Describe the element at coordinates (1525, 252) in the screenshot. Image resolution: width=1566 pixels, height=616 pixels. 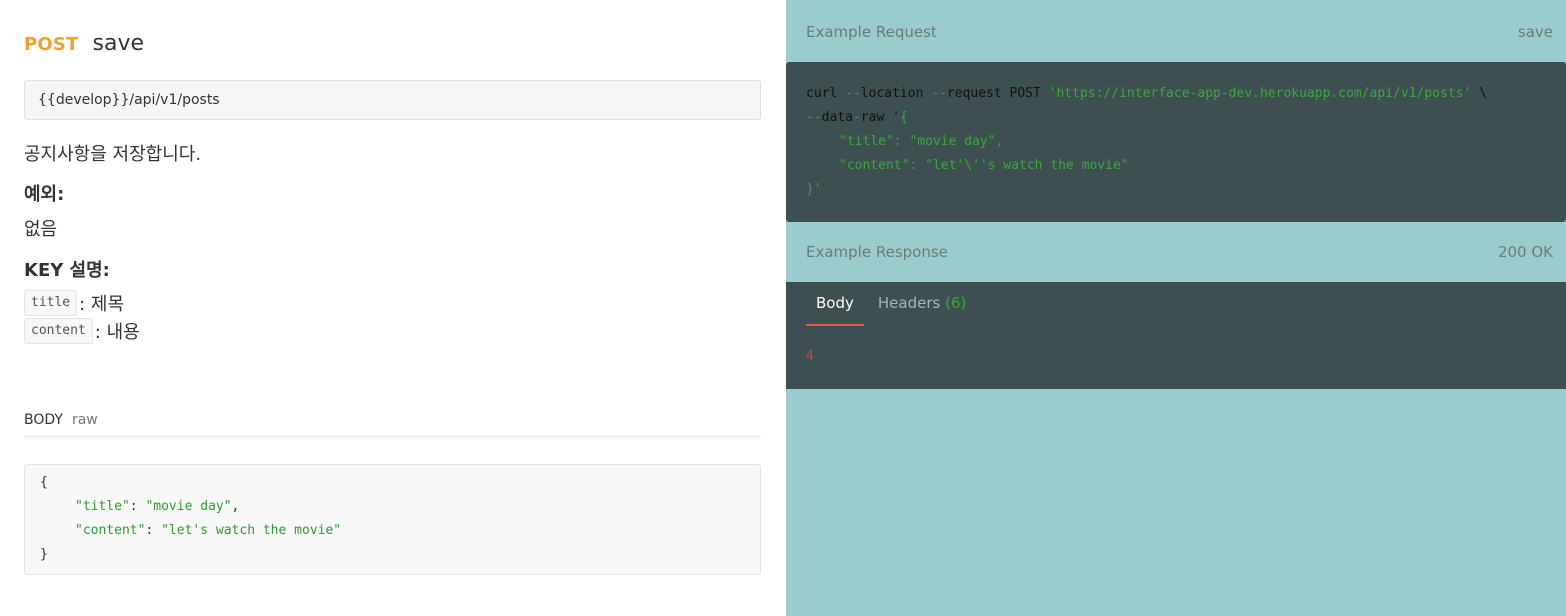
I see `response-status: 200 OK` at that location.